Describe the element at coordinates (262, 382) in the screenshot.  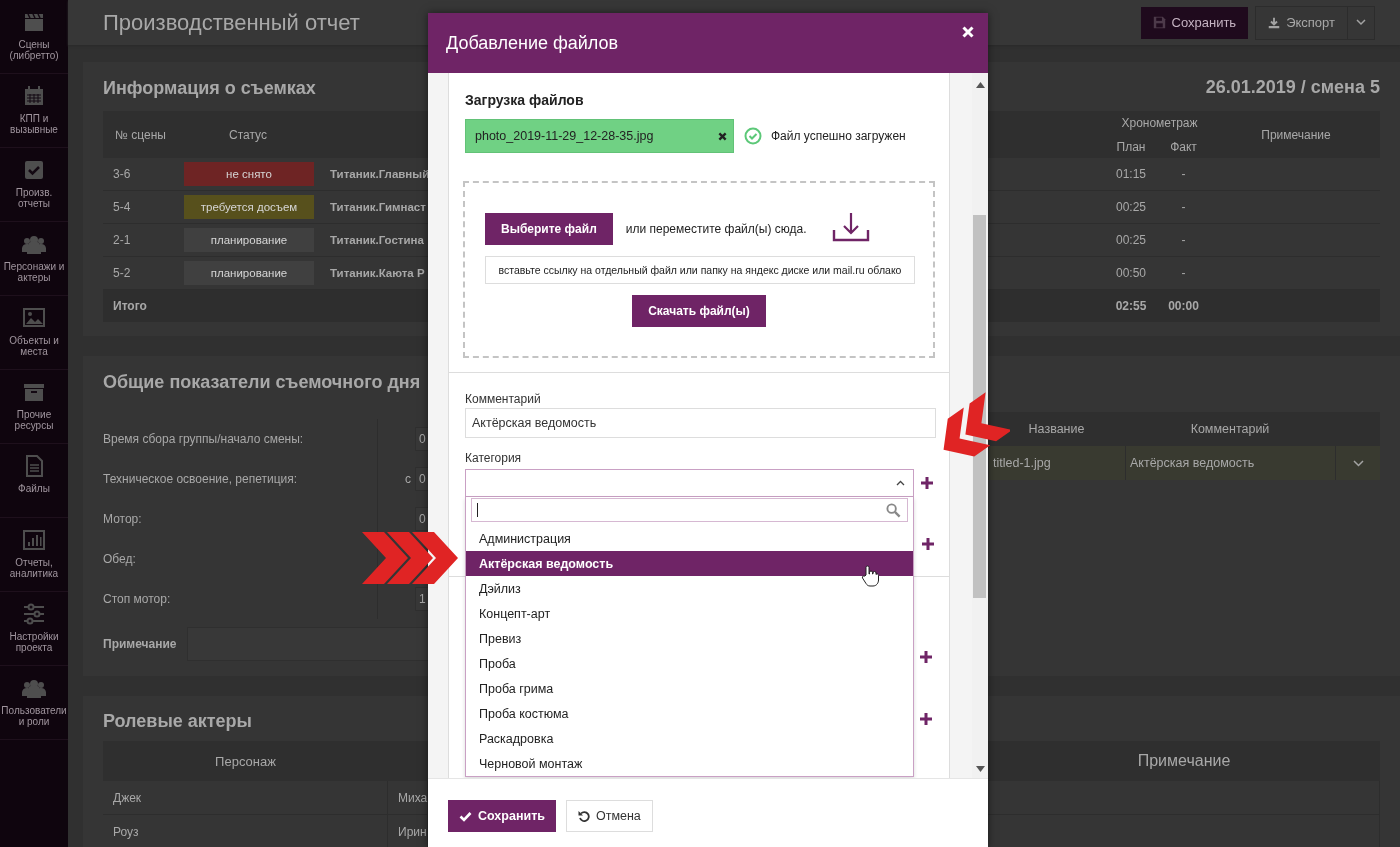
I see `section-title: Общие показатели съемочного дня` at that location.